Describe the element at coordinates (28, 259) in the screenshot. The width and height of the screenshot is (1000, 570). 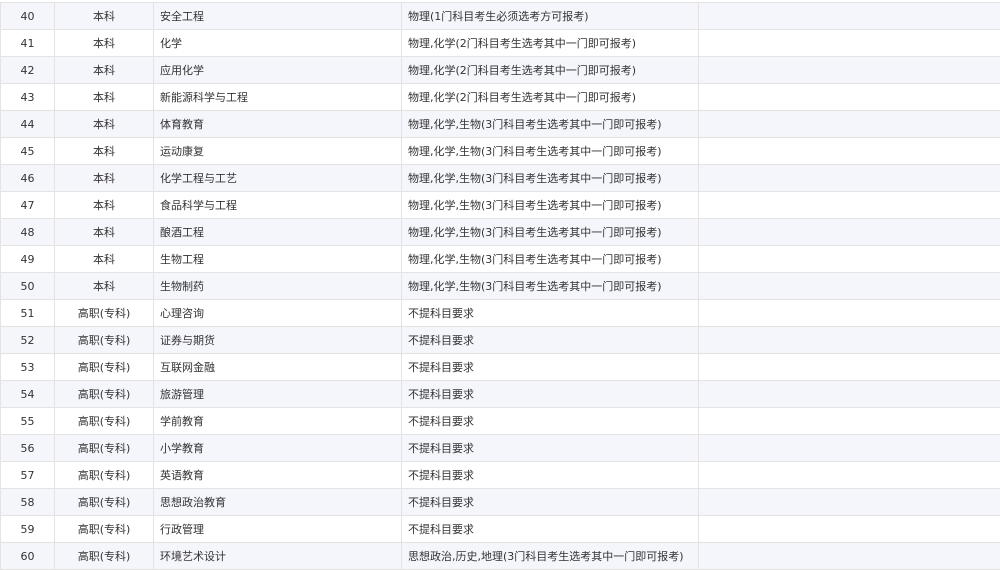
I see `row-index-cell: 49` at that location.